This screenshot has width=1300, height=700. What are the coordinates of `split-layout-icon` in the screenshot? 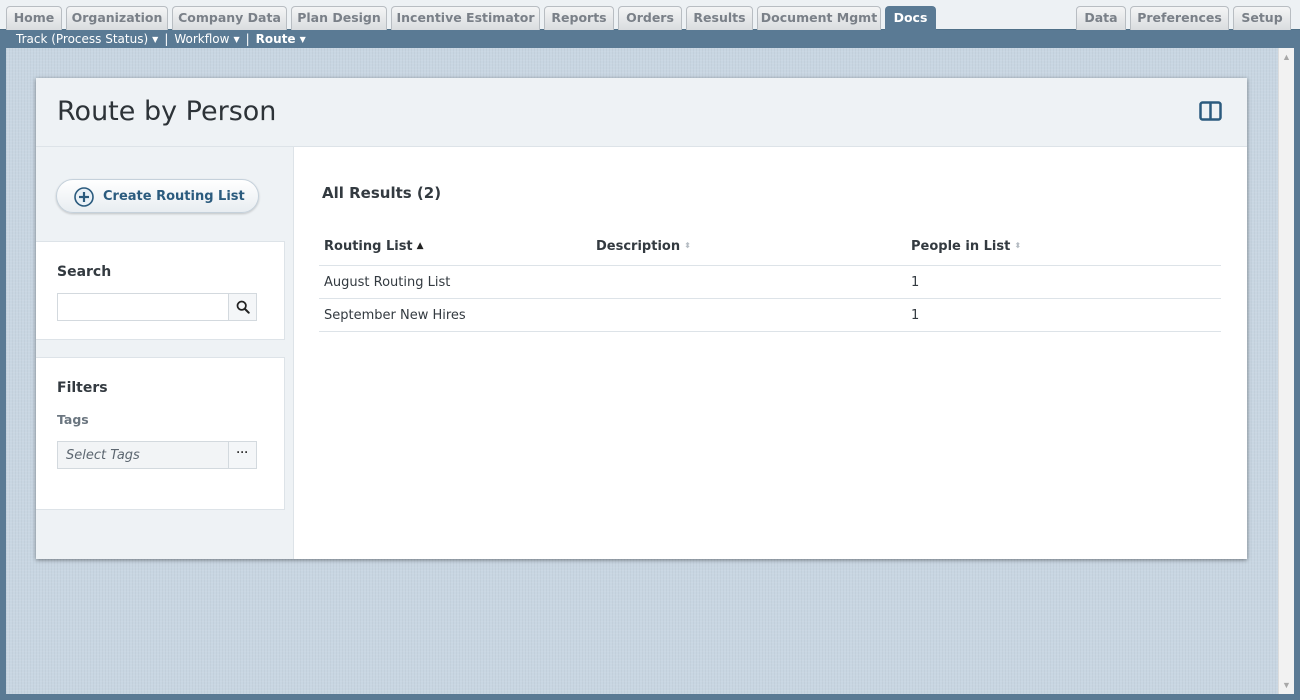 It's located at (1210, 111).